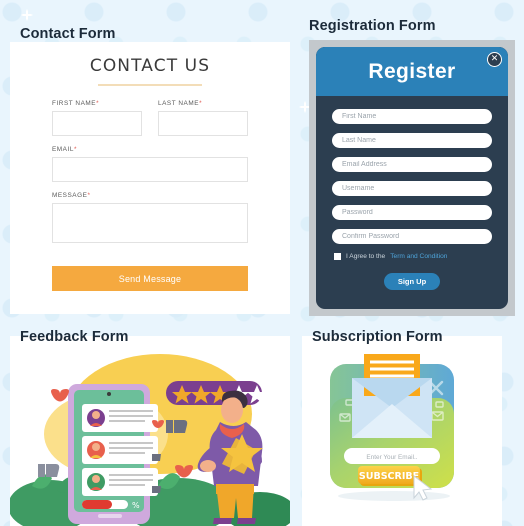 The width and height of the screenshot is (524, 526). I want to click on subscribe-button-label: SUBSCRIBE, so click(389, 476).